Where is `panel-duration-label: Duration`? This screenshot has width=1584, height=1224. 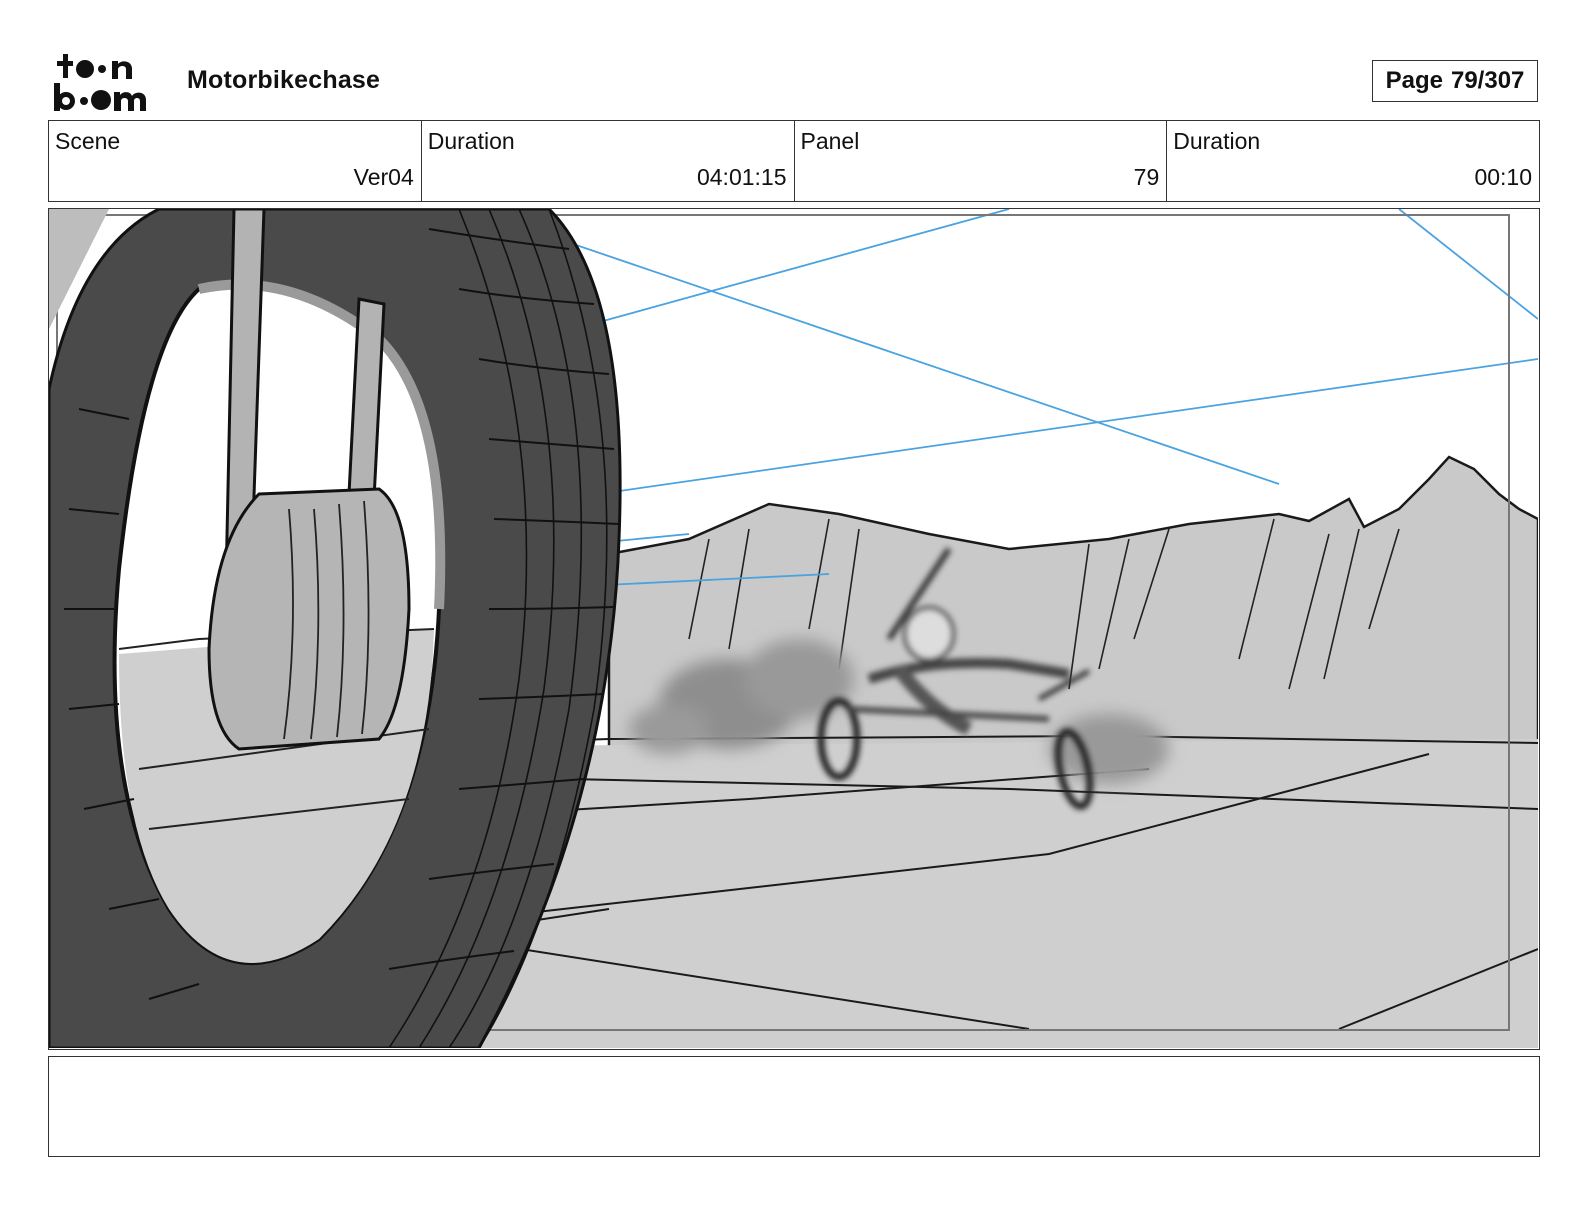 panel-duration-label: Duration is located at coordinates (1217, 141).